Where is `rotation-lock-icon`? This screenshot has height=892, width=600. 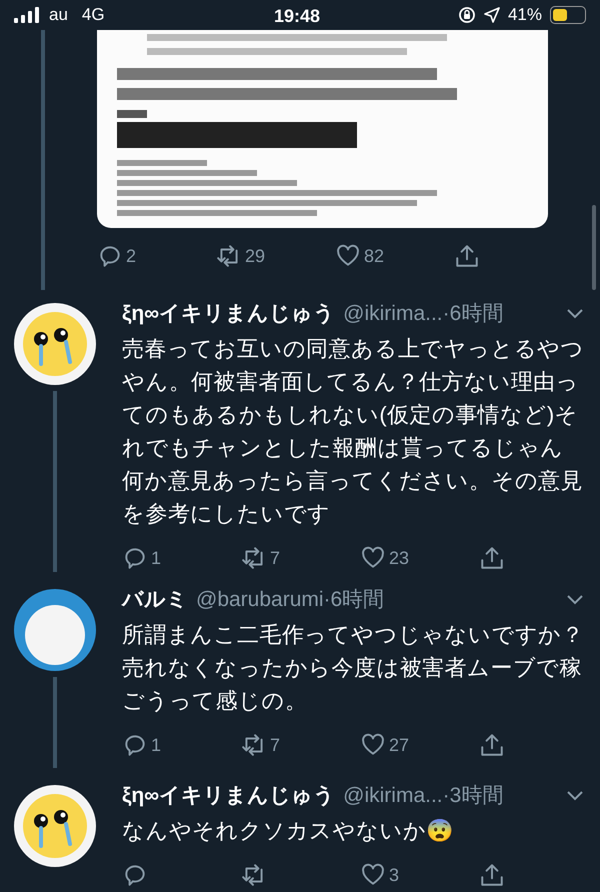
rotation-lock-icon is located at coordinates (467, 15).